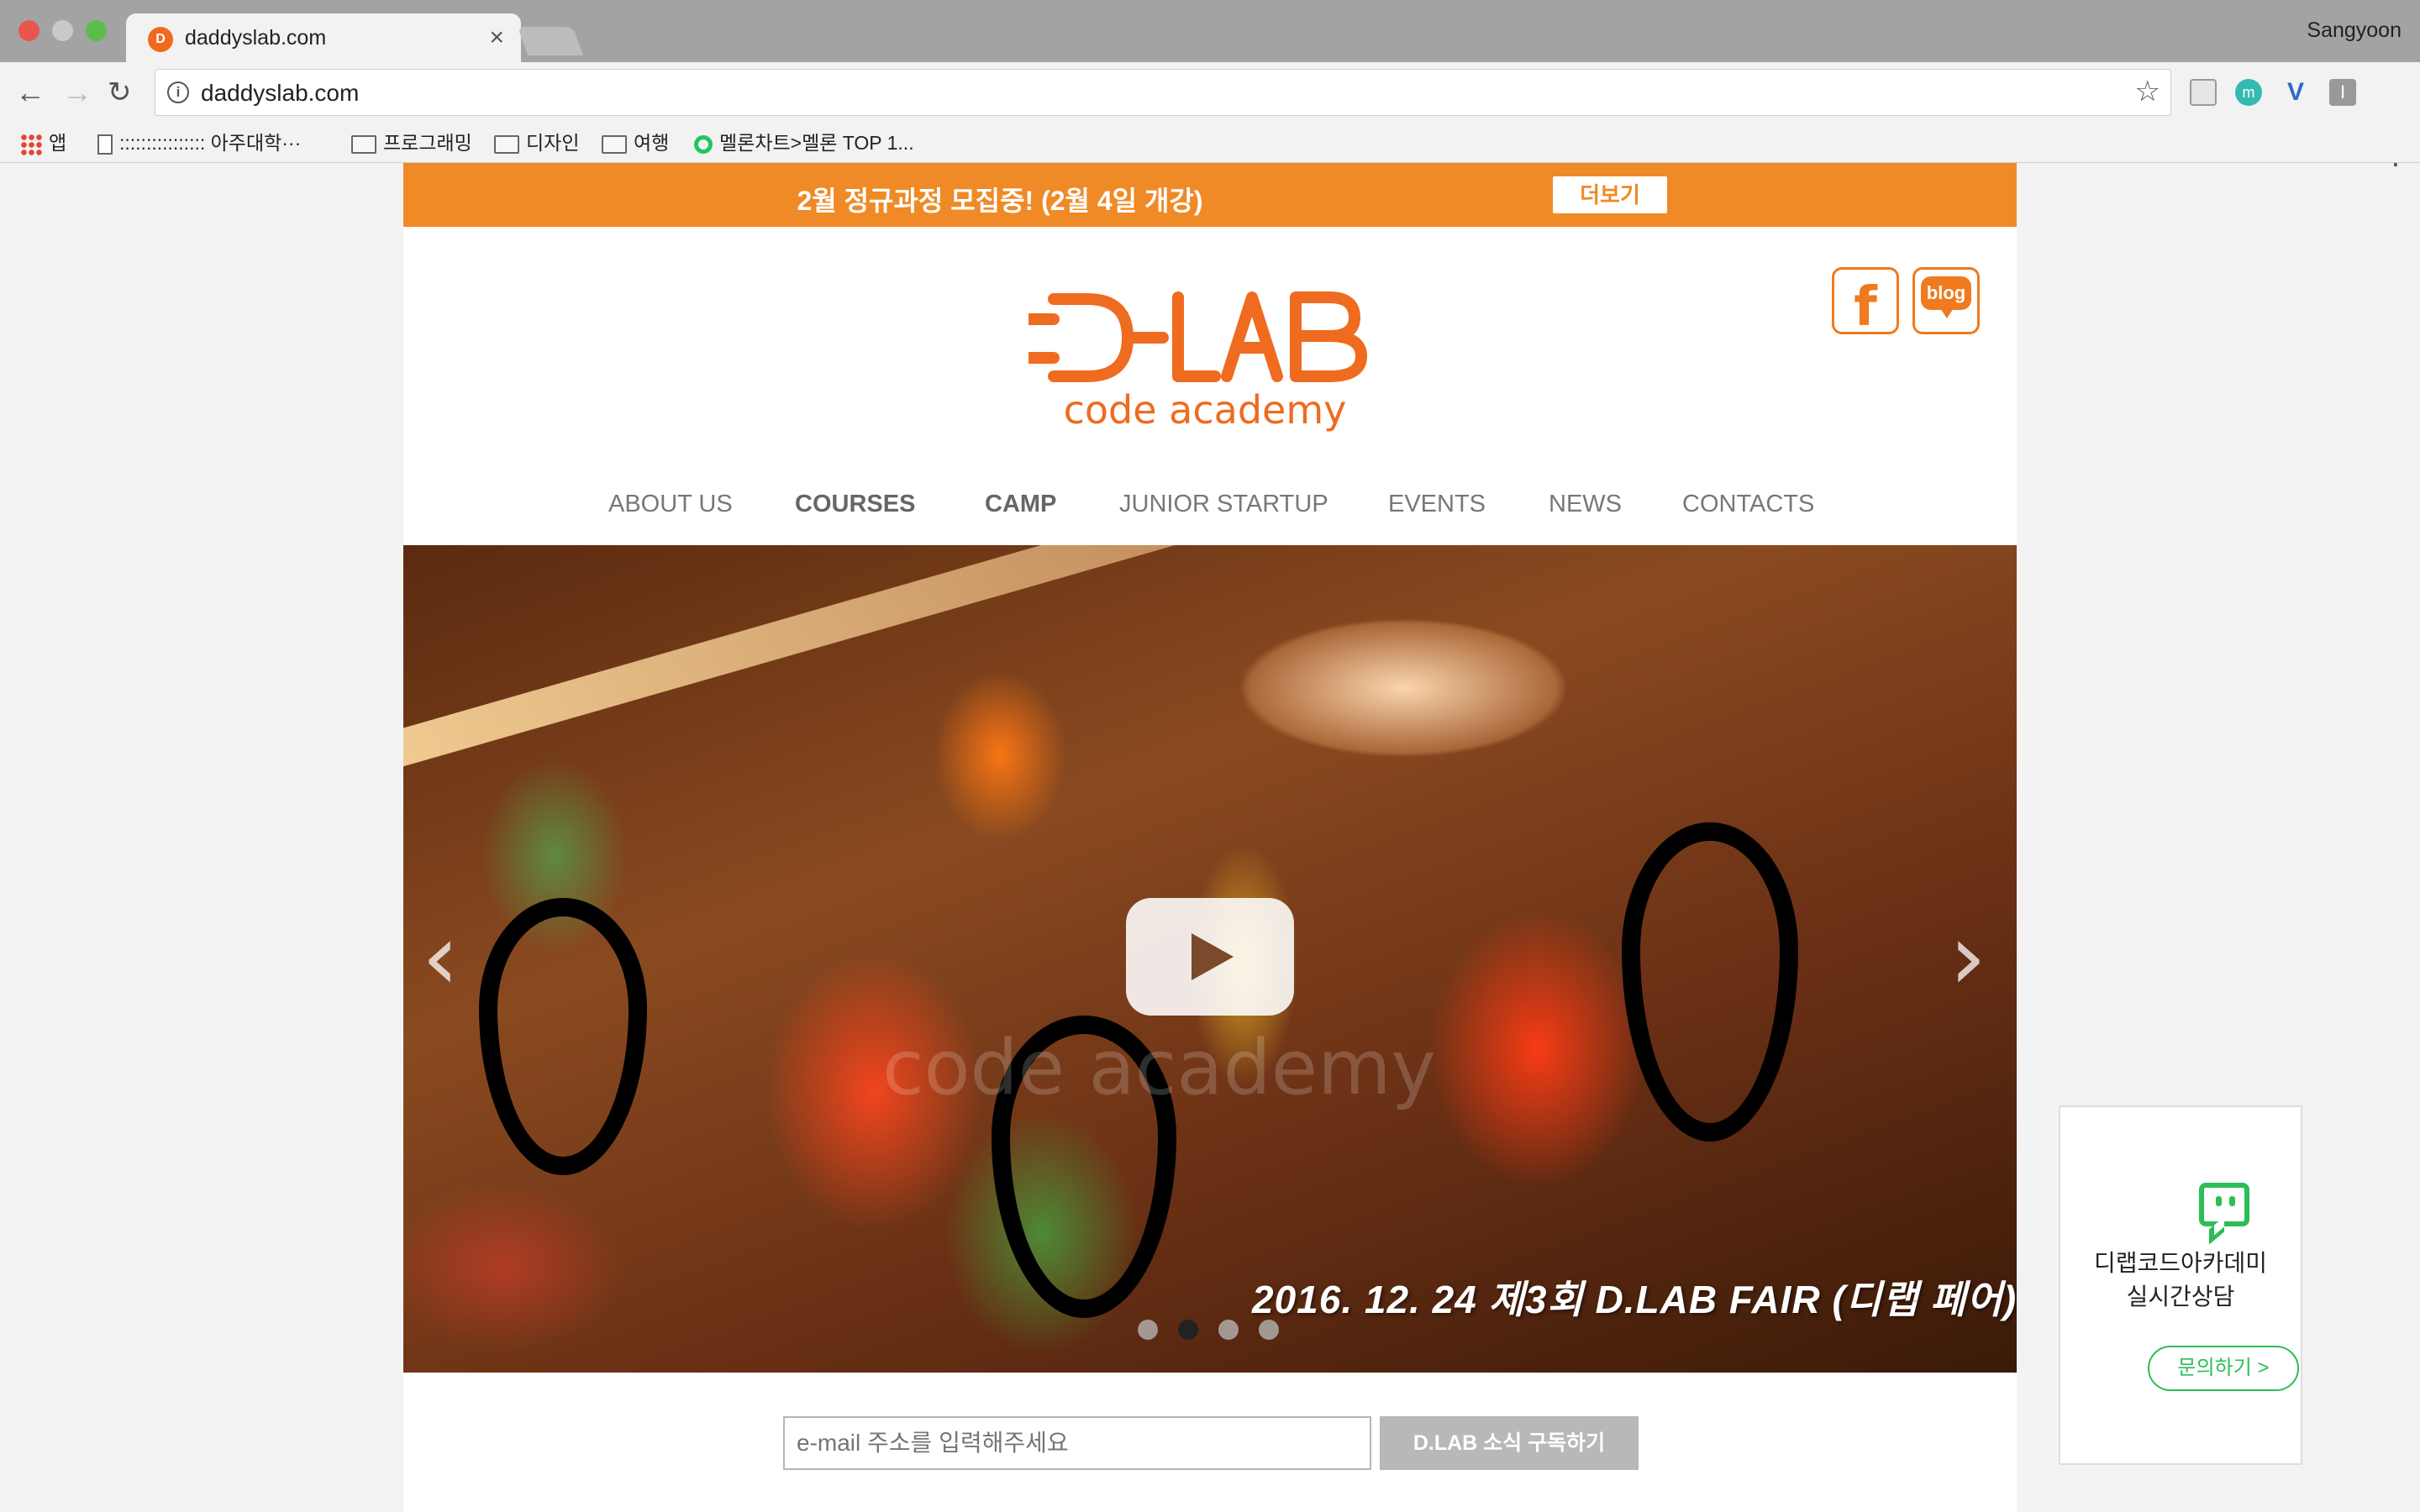  I want to click on blog-link: blog, so click(1946, 300).